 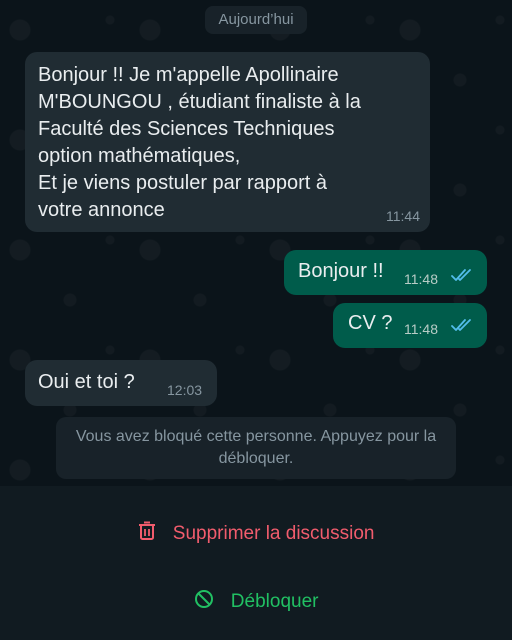 I want to click on block-icon, so click(x=204, y=602).